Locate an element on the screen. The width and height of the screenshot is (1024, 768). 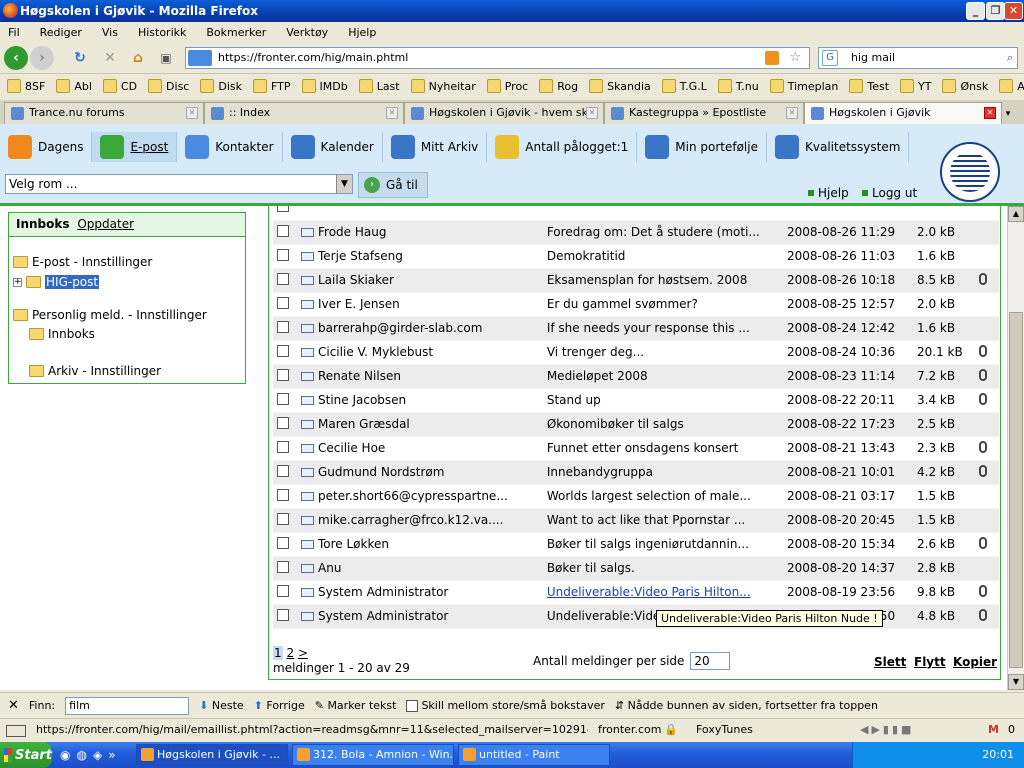
match-case-checkbox: Skill mellom store/små bokstaver is located at coordinates (505, 705).